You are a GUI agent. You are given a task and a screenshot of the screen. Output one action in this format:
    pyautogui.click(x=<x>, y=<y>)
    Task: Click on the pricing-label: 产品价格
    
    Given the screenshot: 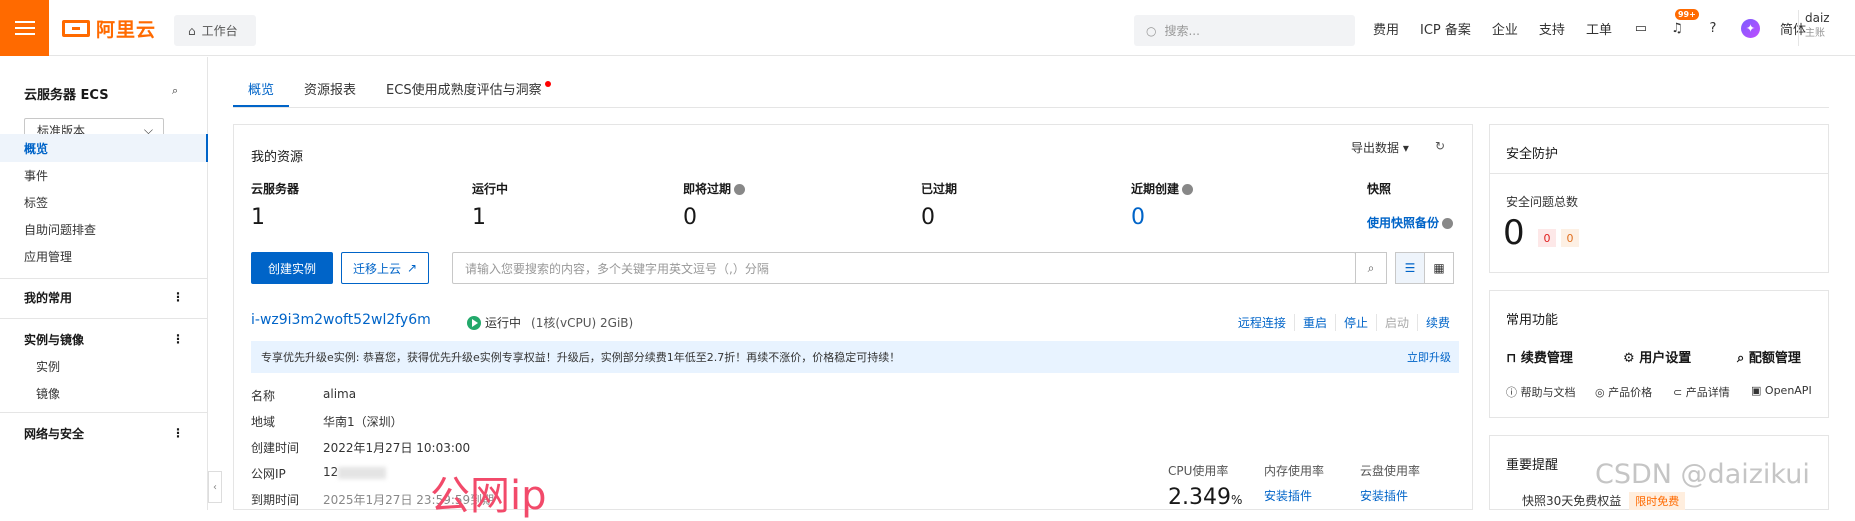 What is the action you would take?
    pyautogui.click(x=1630, y=392)
    